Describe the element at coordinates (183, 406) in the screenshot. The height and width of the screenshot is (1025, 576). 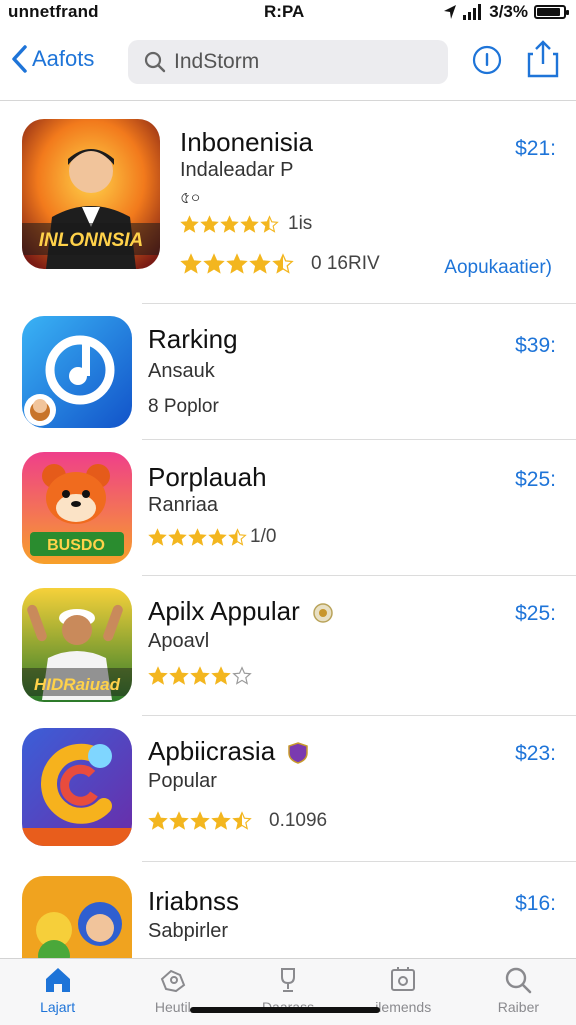
I see `app-meta: 8 Poplor` at that location.